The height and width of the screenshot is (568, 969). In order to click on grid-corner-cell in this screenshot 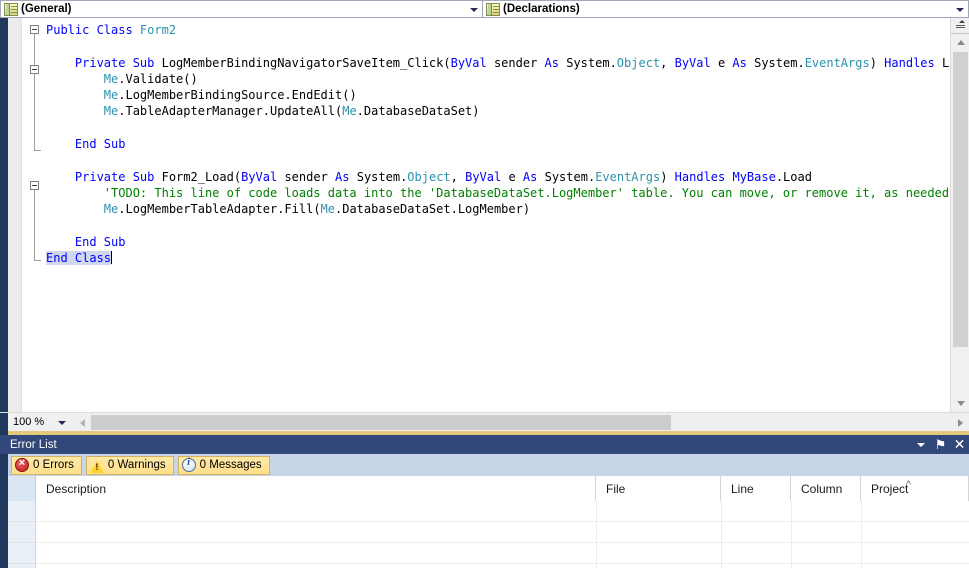, I will do `click(22, 488)`.